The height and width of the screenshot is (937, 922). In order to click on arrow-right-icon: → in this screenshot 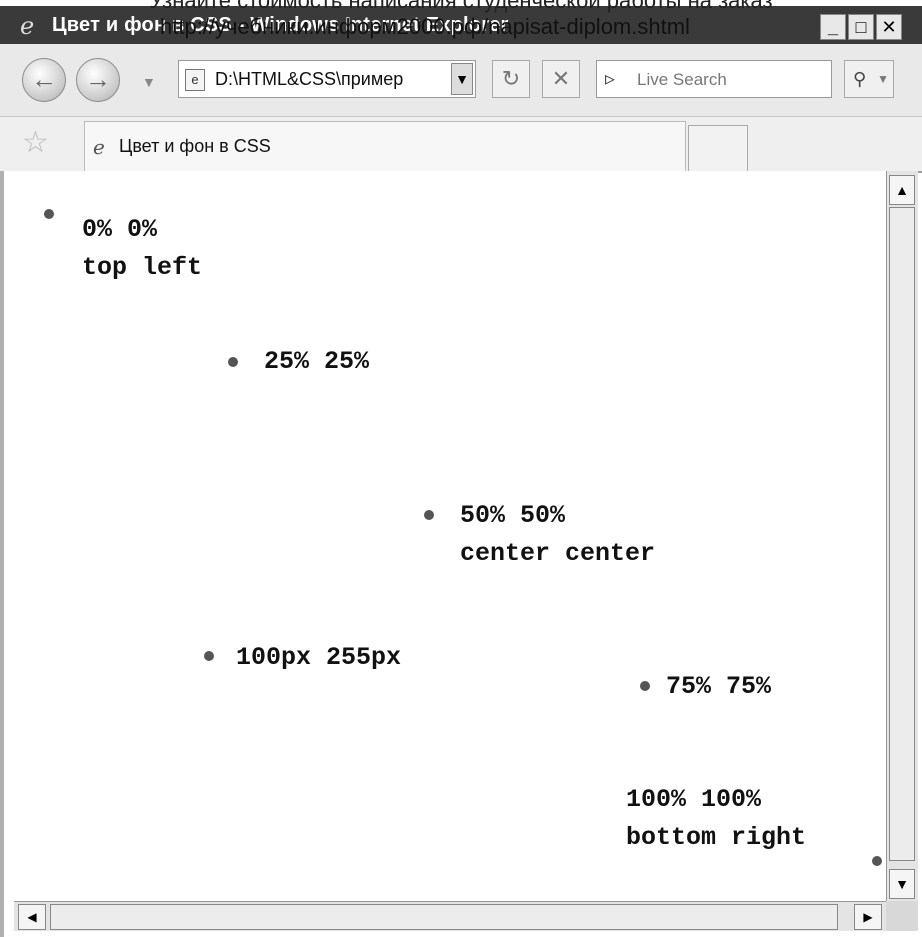, I will do `click(98, 79)`.